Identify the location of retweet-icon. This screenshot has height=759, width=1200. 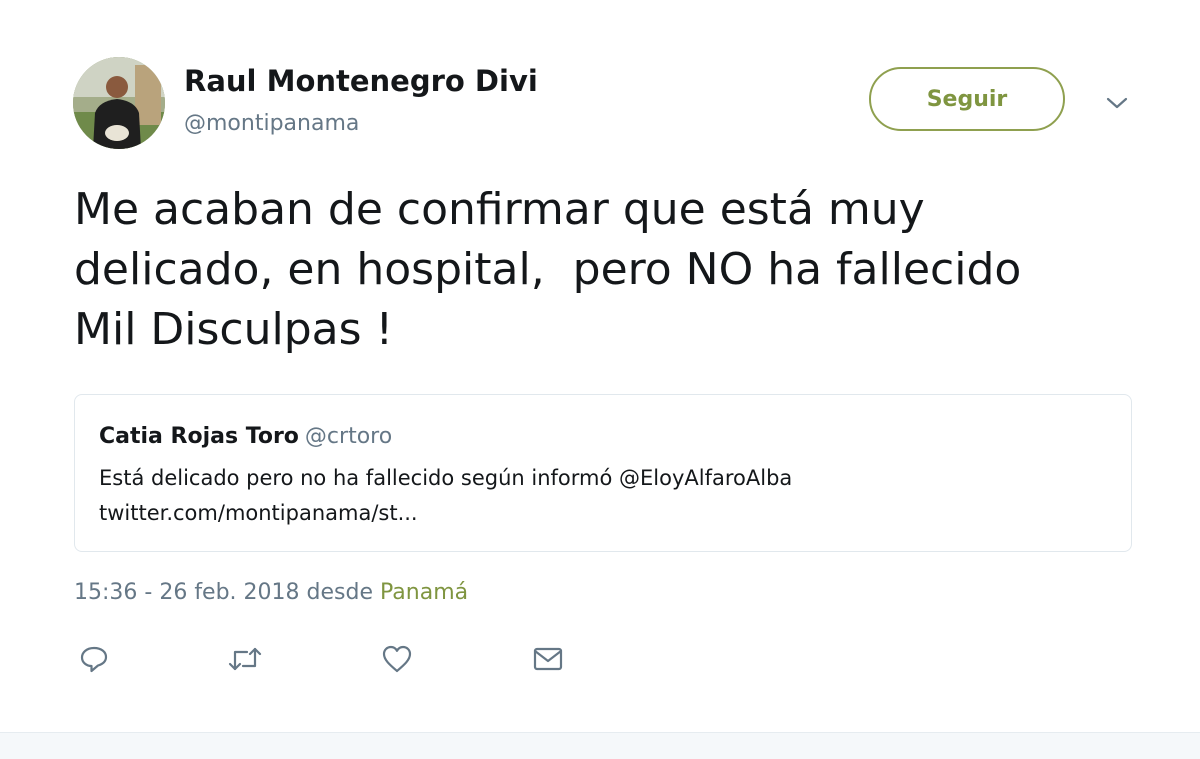
(245, 659).